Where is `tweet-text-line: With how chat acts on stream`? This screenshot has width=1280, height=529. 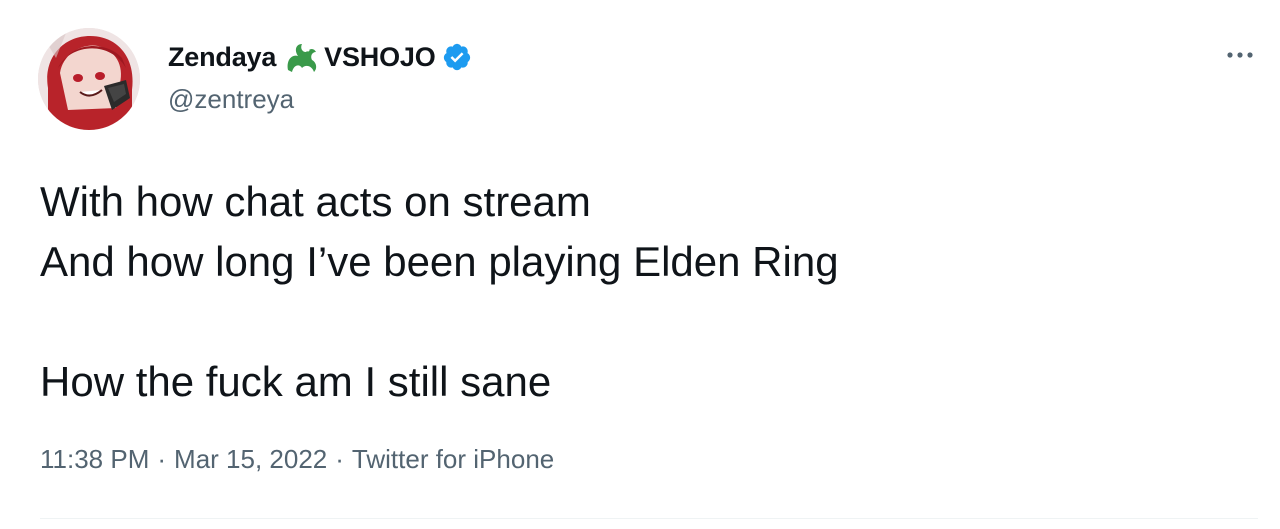 tweet-text-line: With how chat acts on stream is located at coordinates (315, 201).